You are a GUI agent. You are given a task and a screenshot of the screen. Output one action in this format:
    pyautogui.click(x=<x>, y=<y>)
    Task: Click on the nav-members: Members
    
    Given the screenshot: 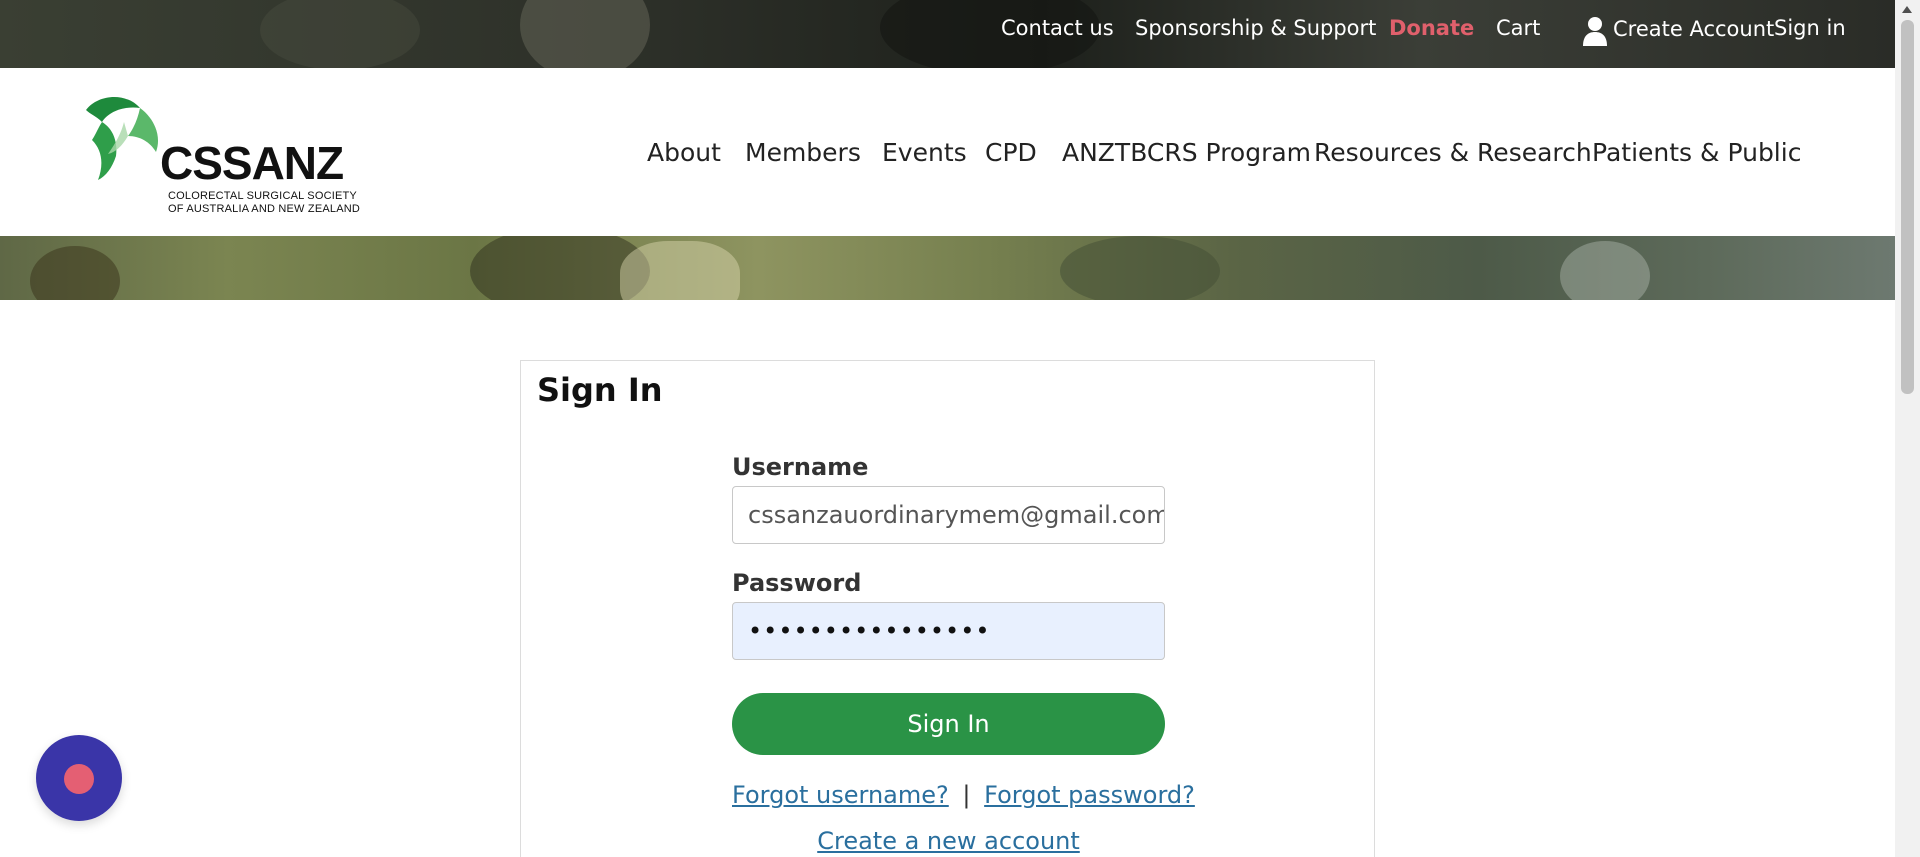 What is the action you would take?
    pyautogui.click(x=803, y=152)
    